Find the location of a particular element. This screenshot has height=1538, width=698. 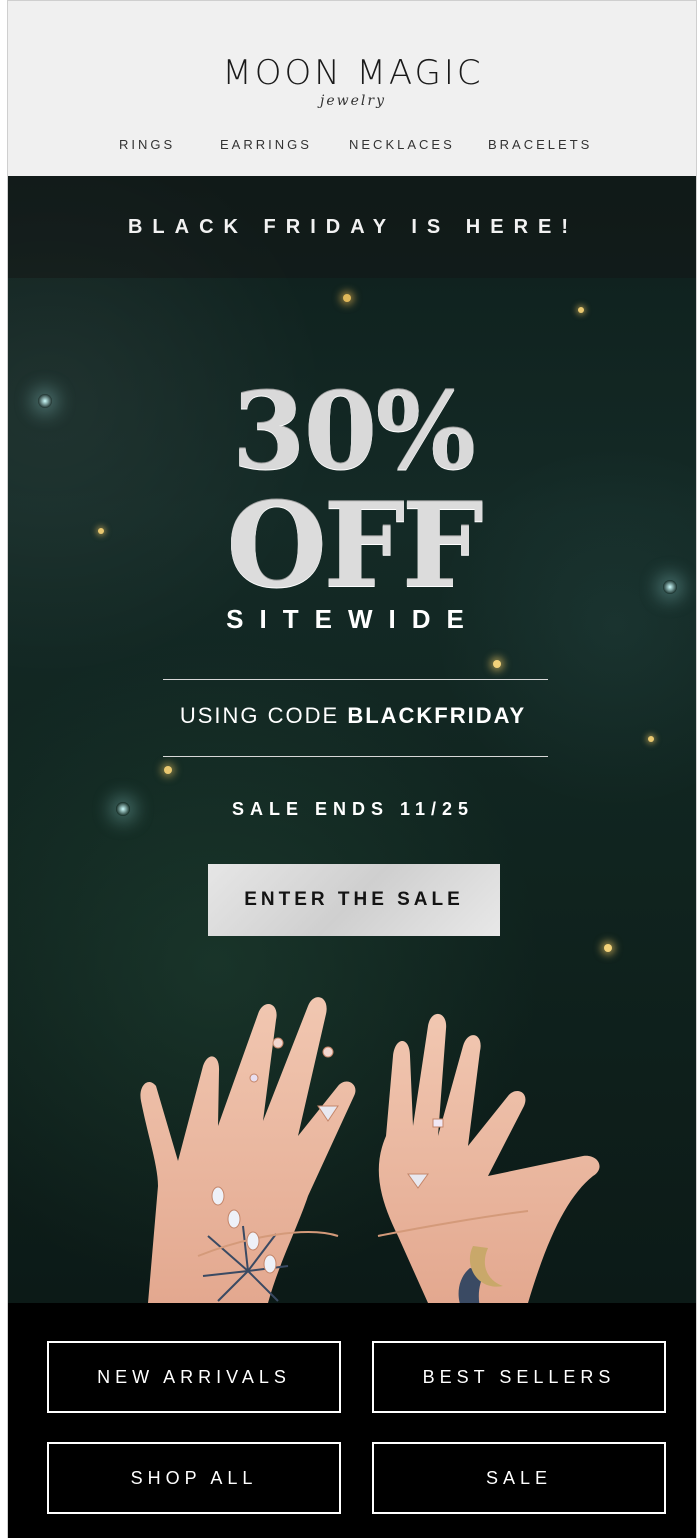

enter-sale-button: ENTER THE SALE is located at coordinates (354, 900).